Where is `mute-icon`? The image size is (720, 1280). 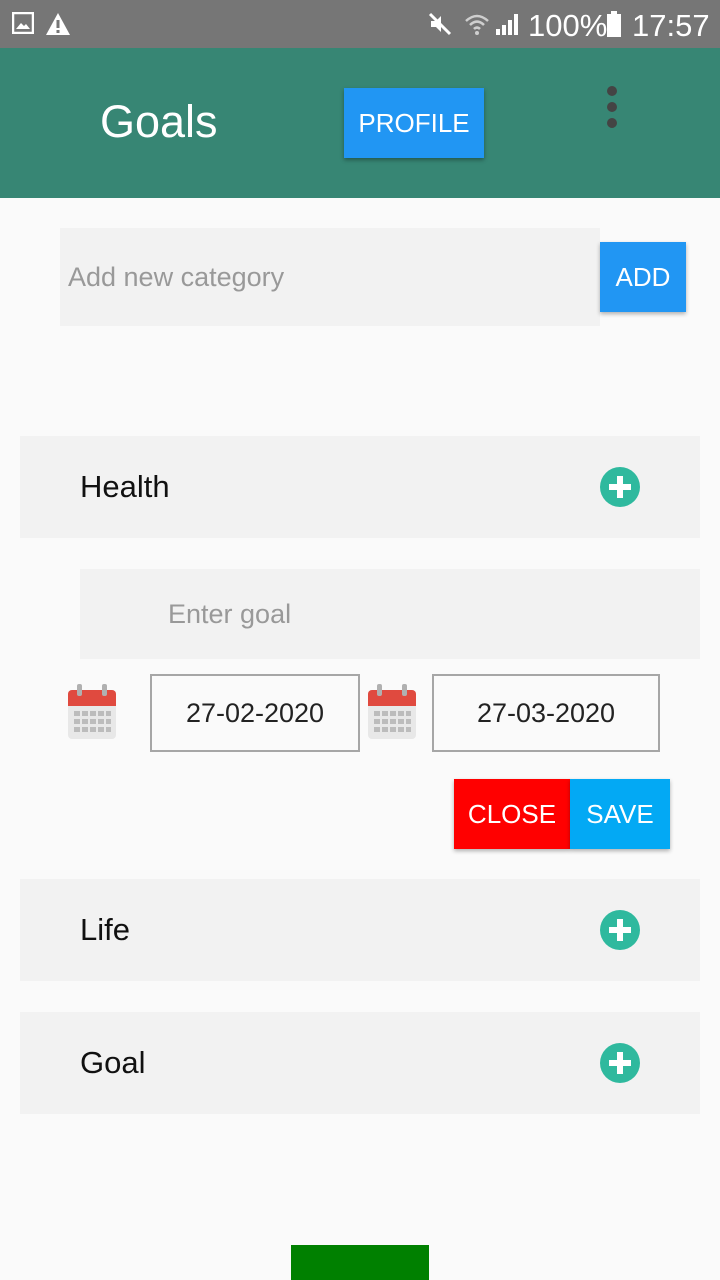
mute-icon is located at coordinates (440, 24).